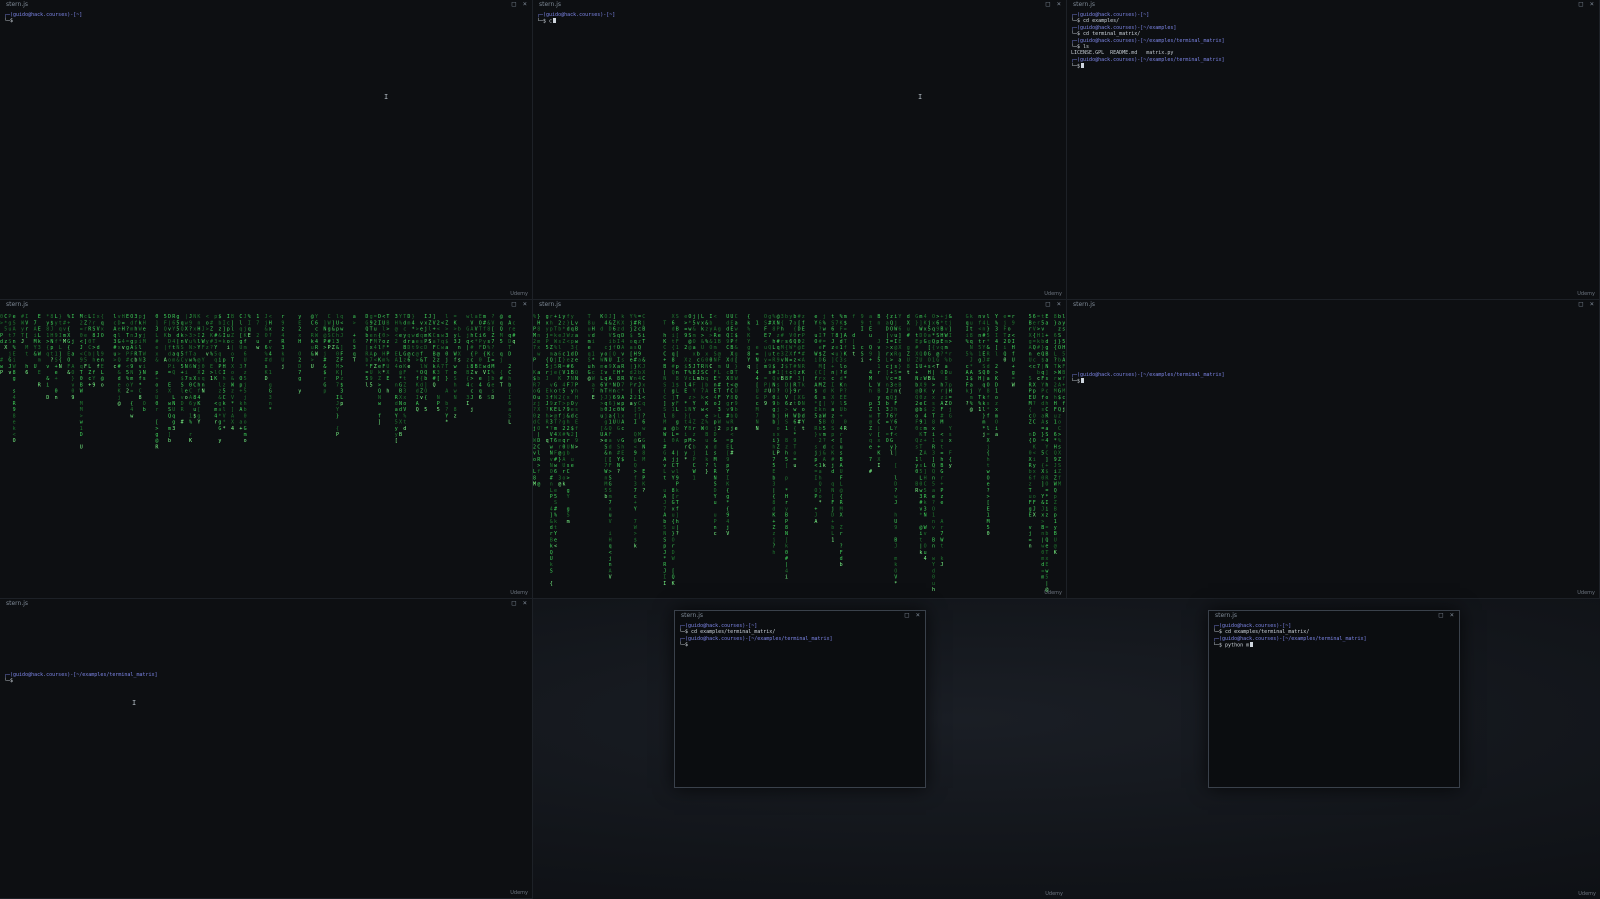  Describe the element at coordinates (534, 398) in the screenshot. I see `svg-text: O` at that location.